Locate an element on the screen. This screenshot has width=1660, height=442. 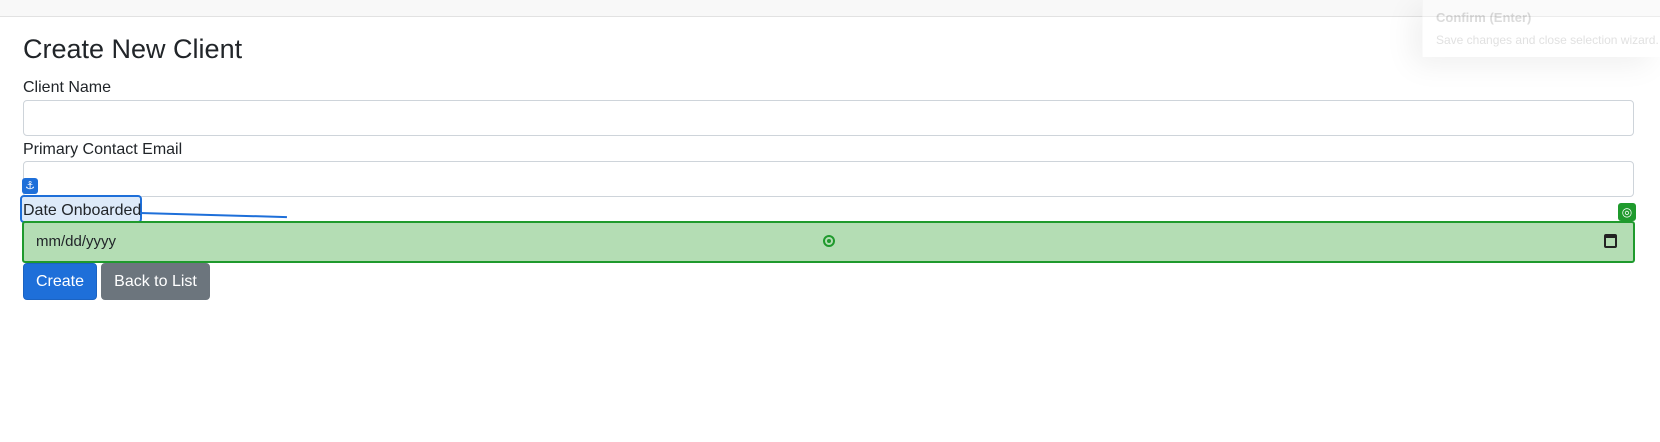
email-label: Primary Contact Email is located at coordinates (103, 149).